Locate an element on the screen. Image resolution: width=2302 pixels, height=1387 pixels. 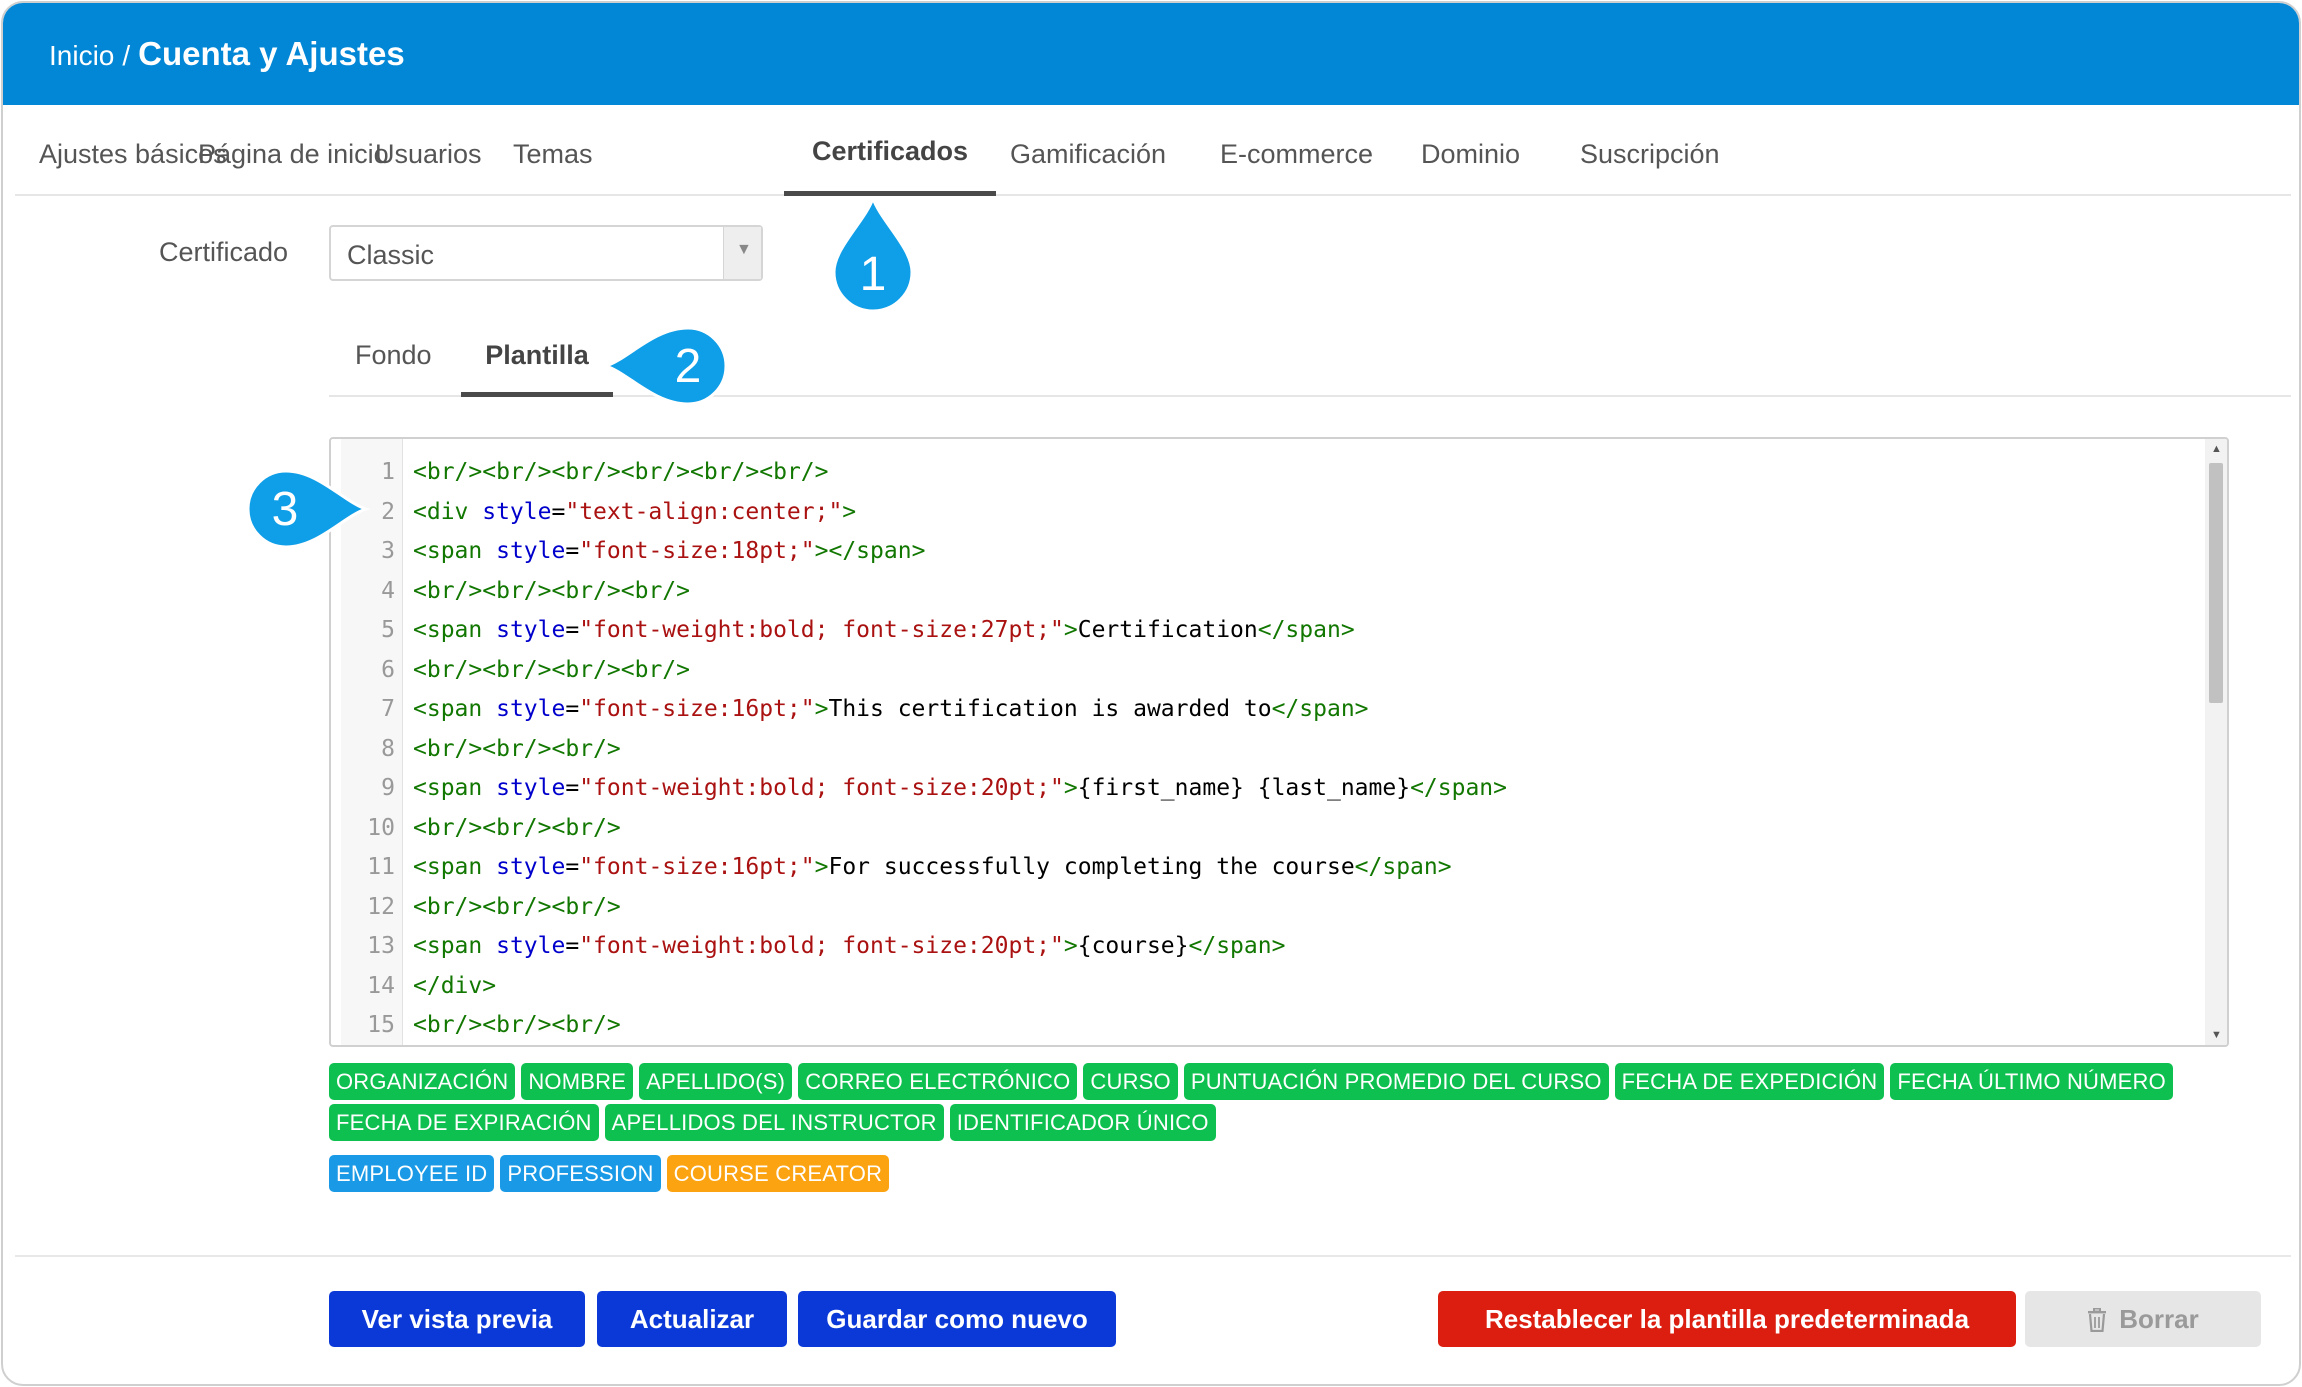
scroll-down-icon: ▼ is located at coordinates (2216, 1035).